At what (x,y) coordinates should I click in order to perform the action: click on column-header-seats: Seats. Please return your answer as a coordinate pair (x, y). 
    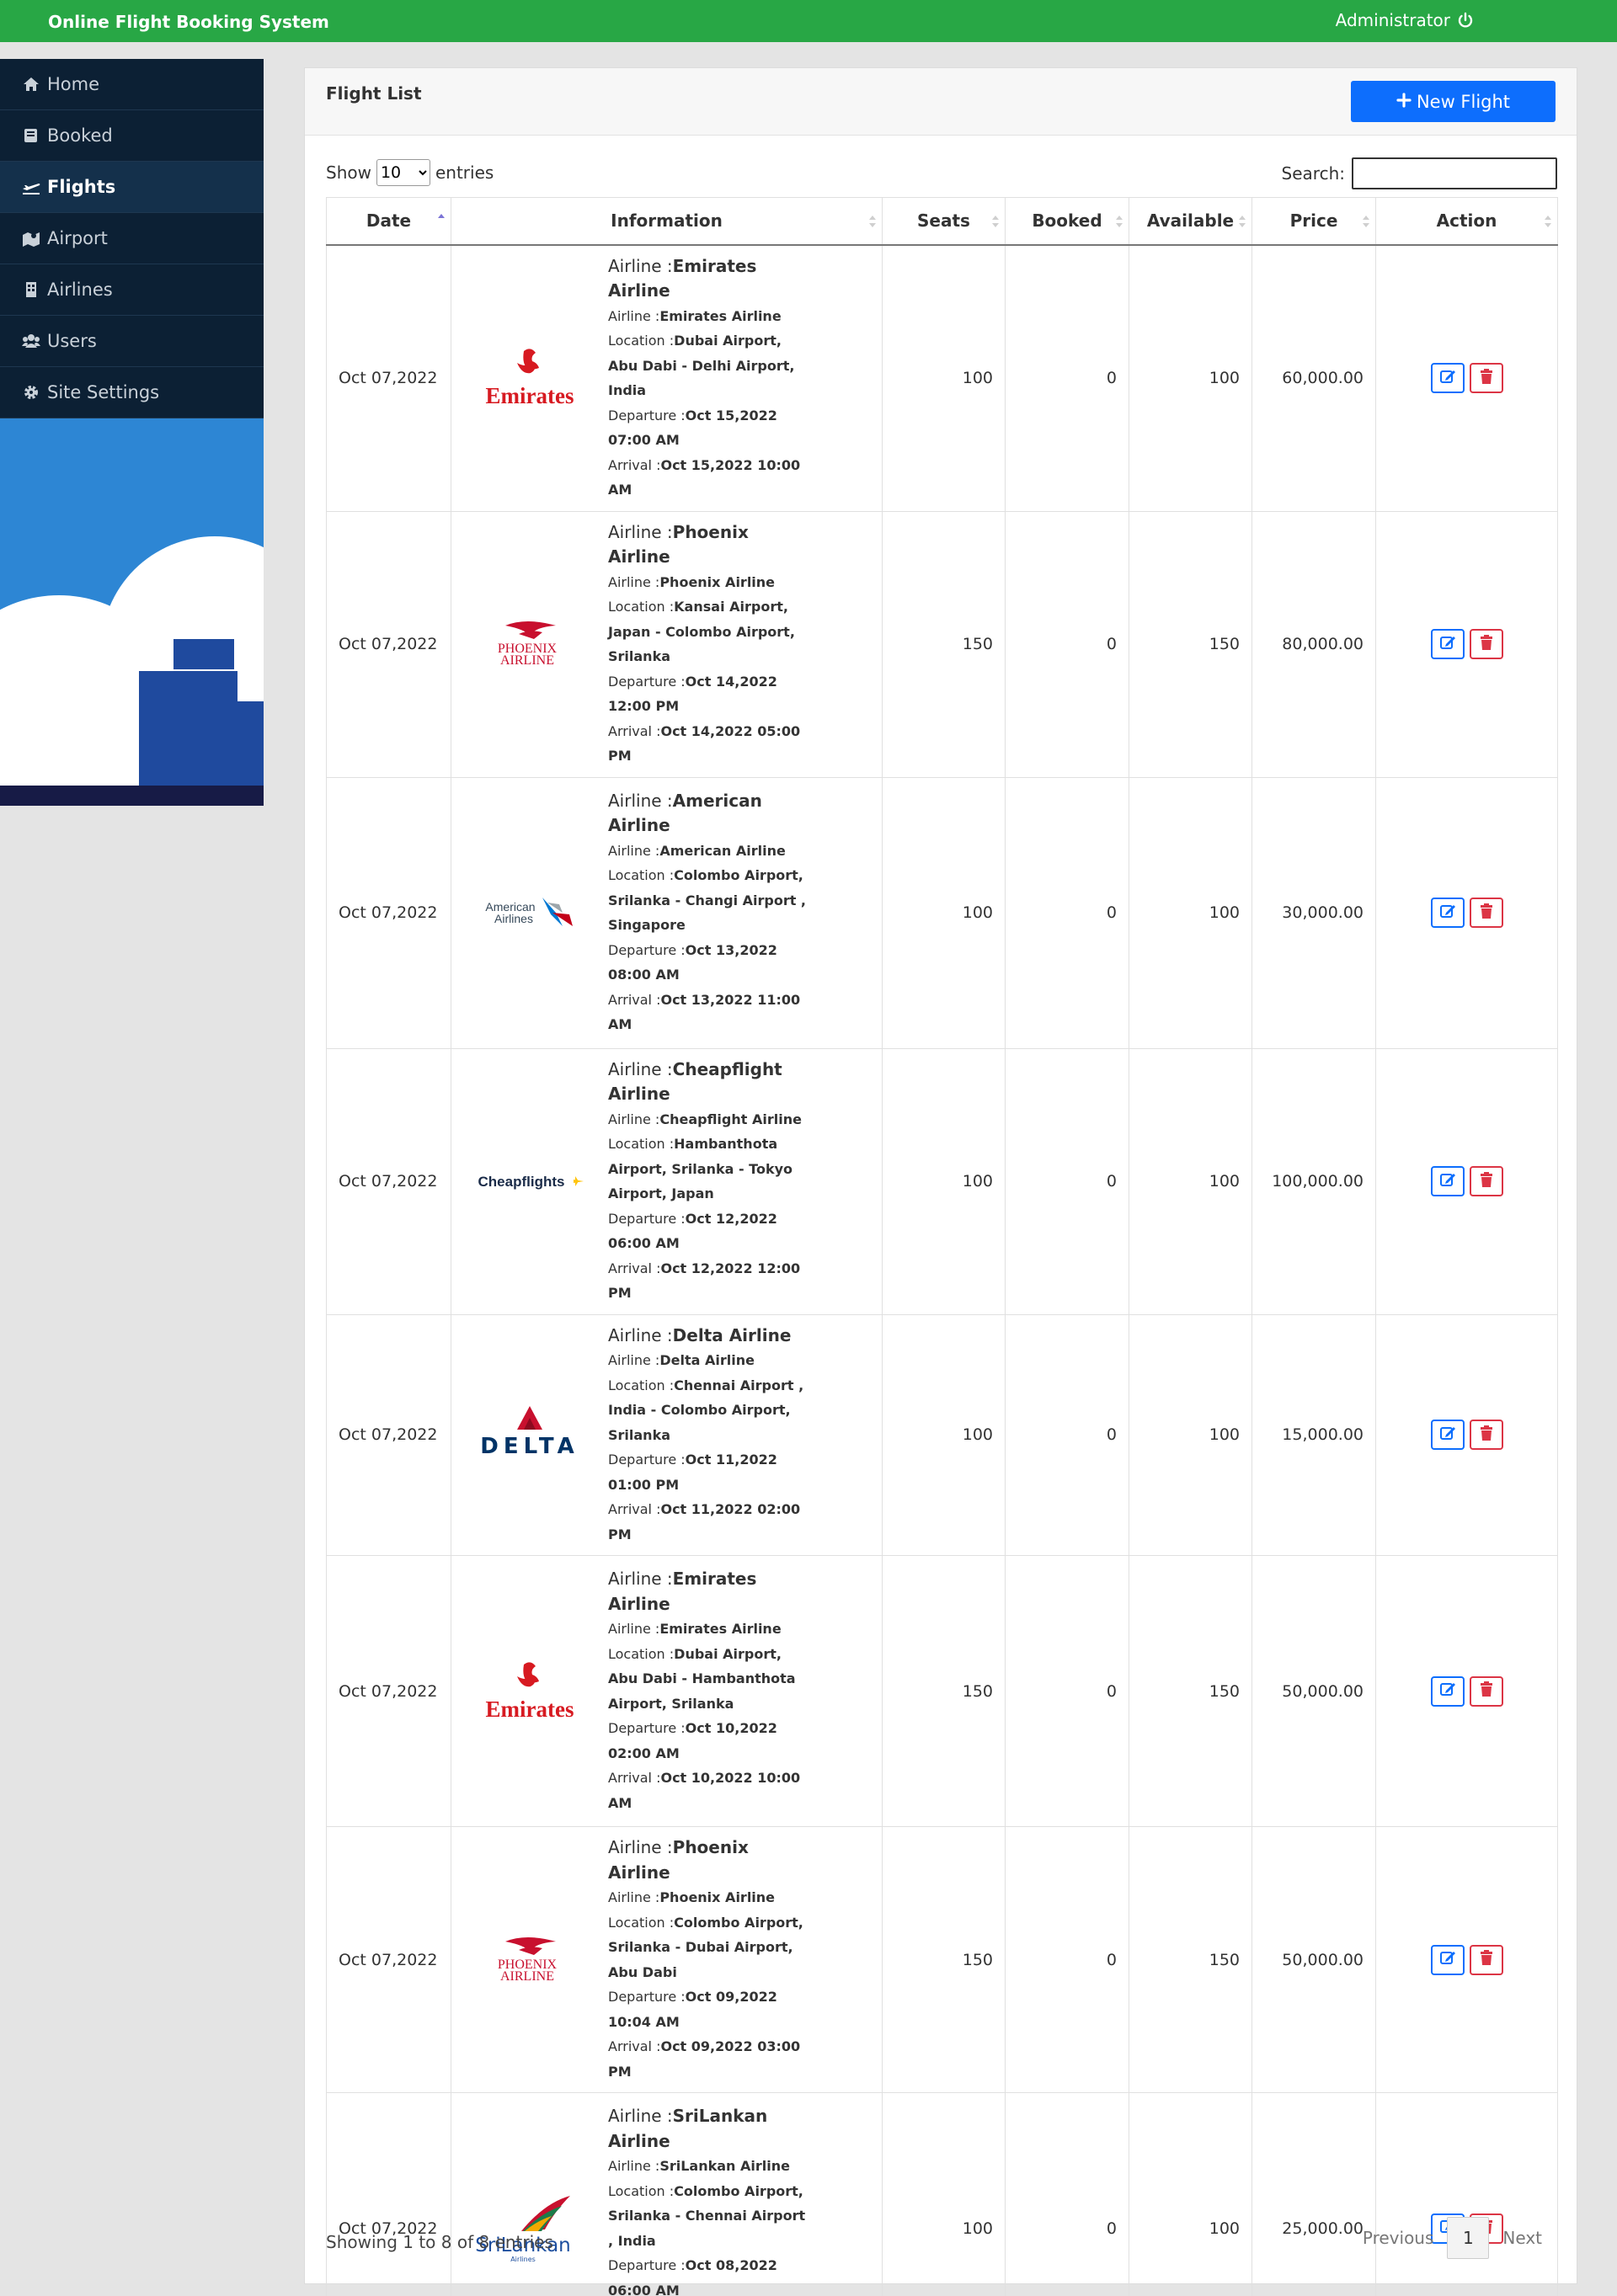
    Looking at the image, I should click on (944, 221).